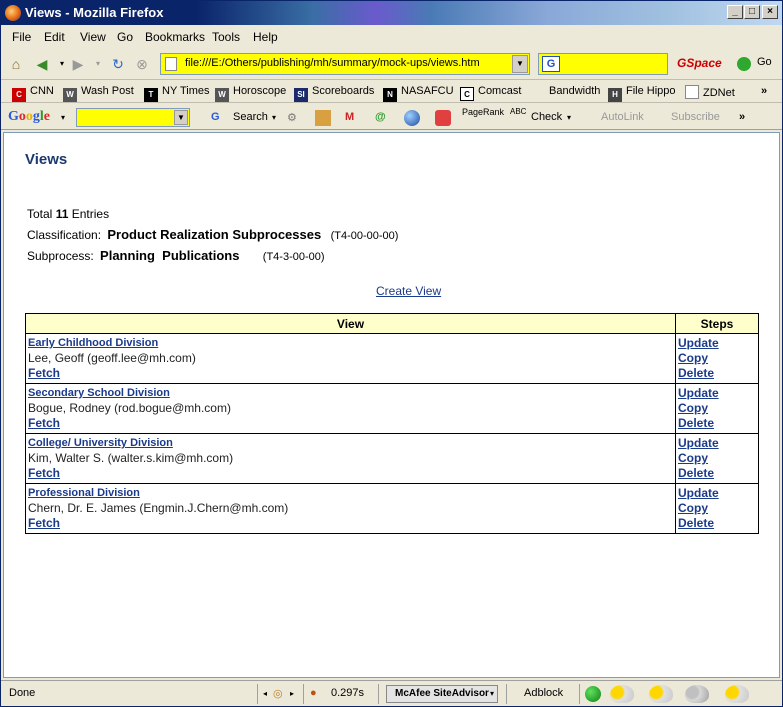 This screenshot has height=707, width=783. Describe the element at coordinates (391, 37) in the screenshot. I see `menu-bar: File Edit View Go Bookmarks Tools Help` at that location.